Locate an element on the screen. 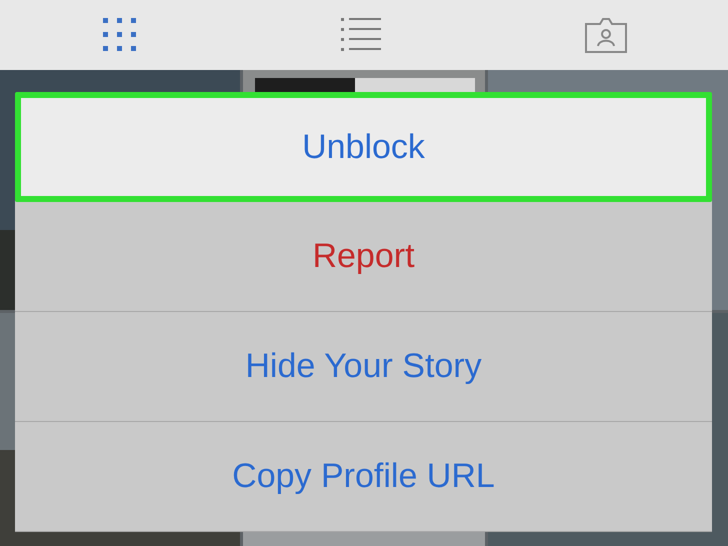 The width and height of the screenshot is (728, 546). list-icon is located at coordinates (360, 35).